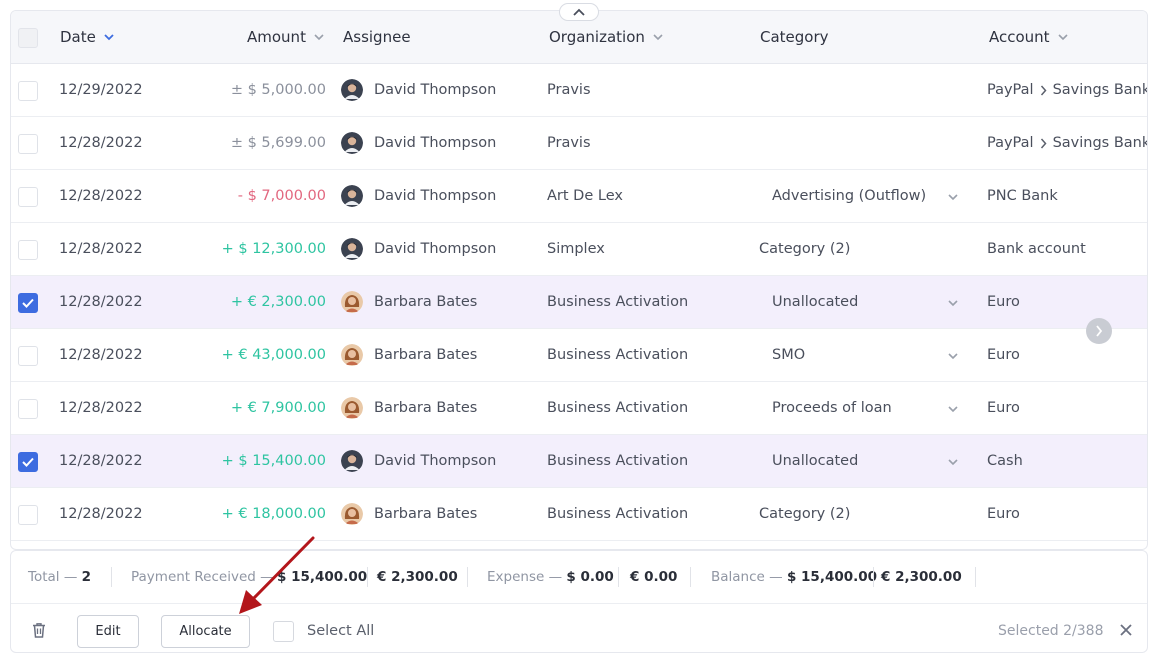 This screenshot has height=653, width=1161. Describe the element at coordinates (285, 37) in the screenshot. I see `column-header-amount: Amount` at that location.